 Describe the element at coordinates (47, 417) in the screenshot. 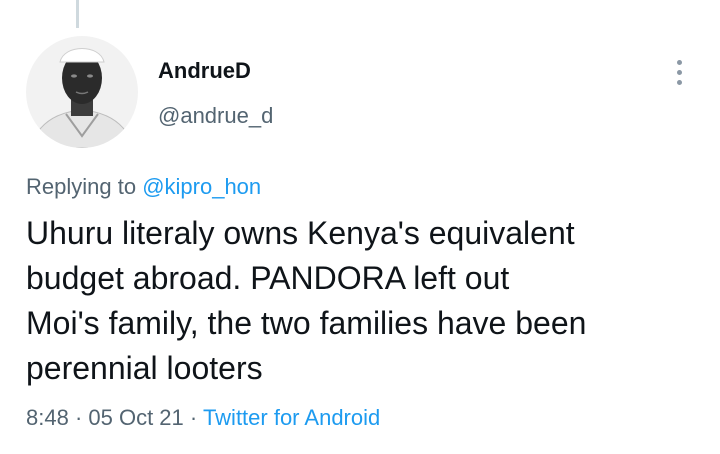

I see `tweet-time: 8:48` at that location.